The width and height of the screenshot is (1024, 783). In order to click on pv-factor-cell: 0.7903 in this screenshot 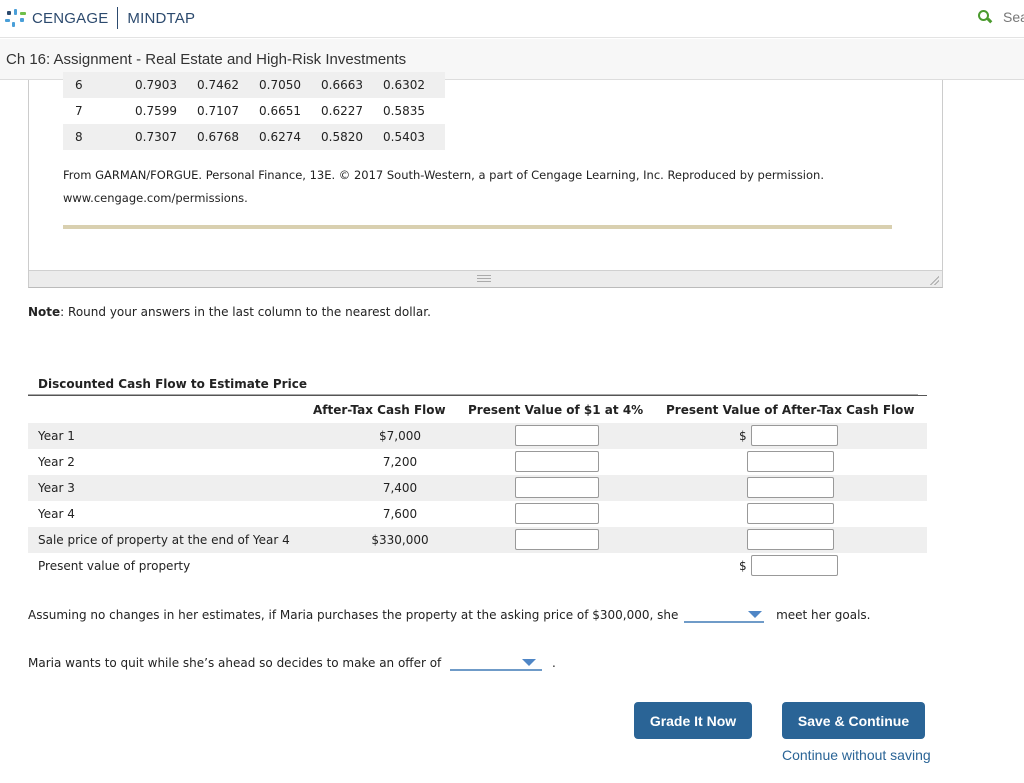, I will do `click(156, 85)`.